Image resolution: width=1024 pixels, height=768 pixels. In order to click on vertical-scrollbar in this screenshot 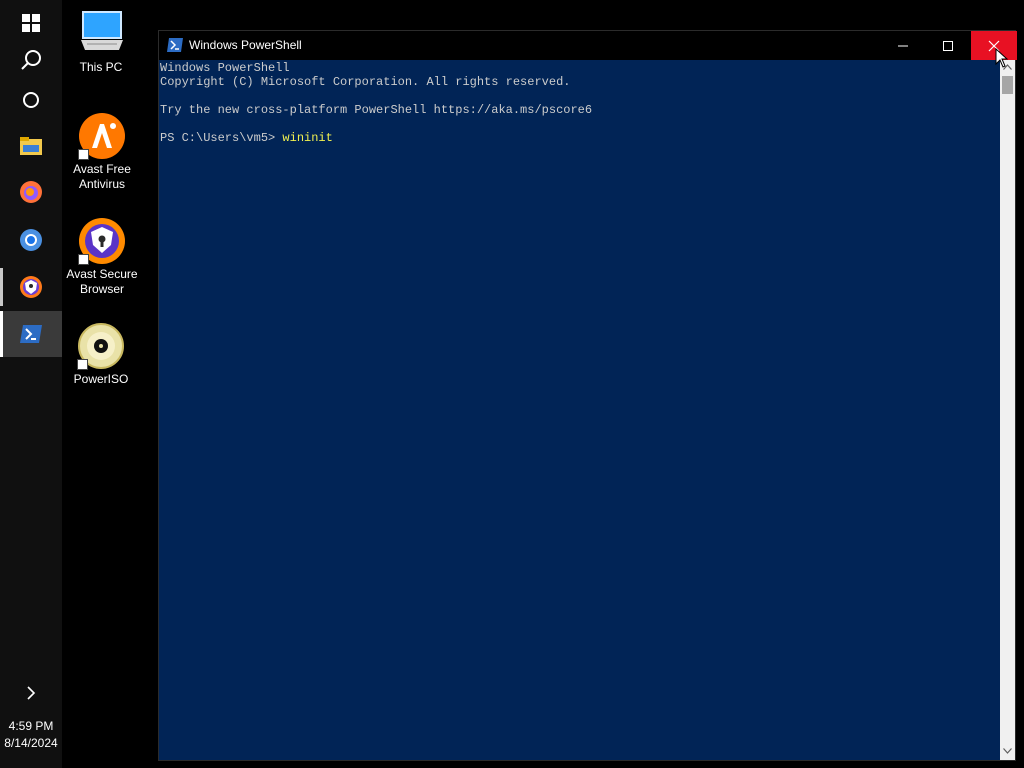, I will do `click(1007, 410)`.